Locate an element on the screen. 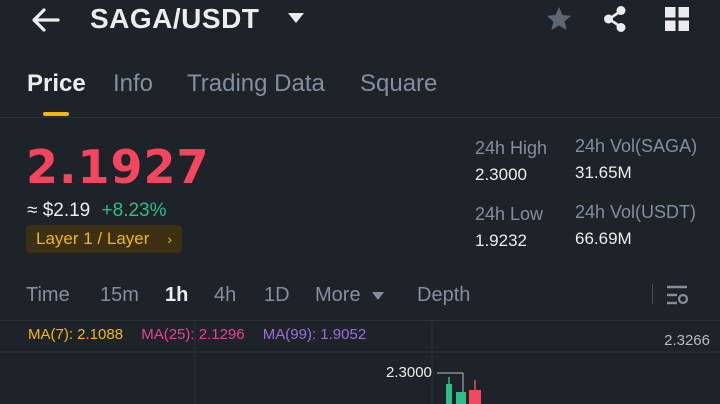 This screenshot has width=720, height=404. interval-more: More is located at coordinates (350, 295).